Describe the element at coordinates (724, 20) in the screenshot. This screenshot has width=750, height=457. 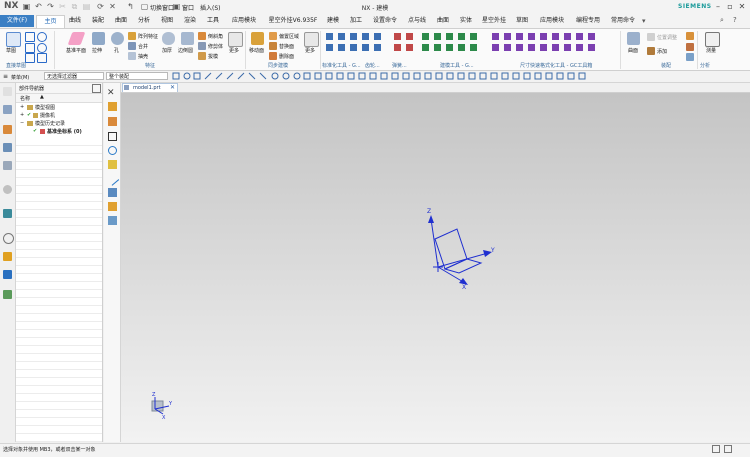
I see `search-icon: ⌕` at that location.